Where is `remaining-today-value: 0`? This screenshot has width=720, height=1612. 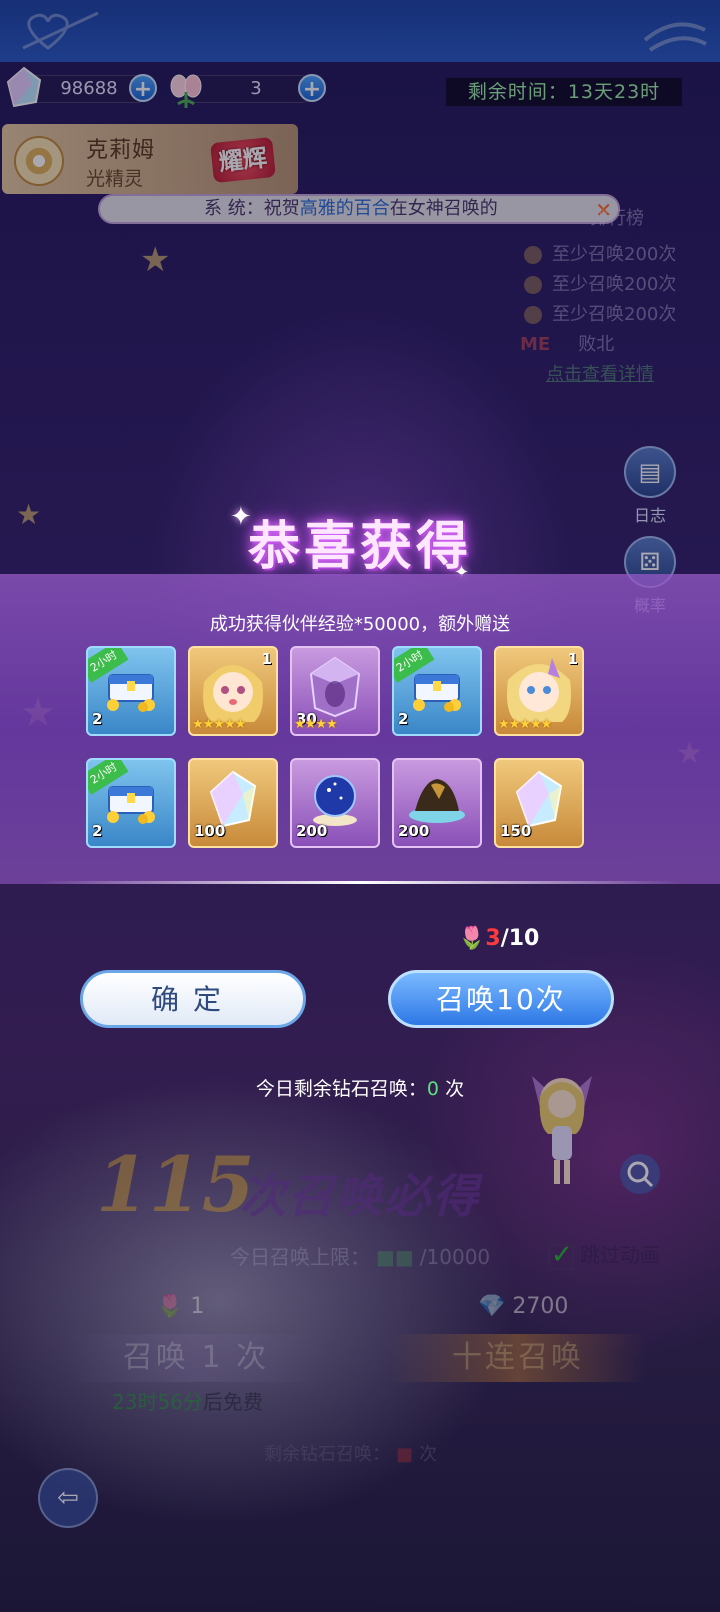
remaining-today-value: 0 is located at coordinates (433, 1089).